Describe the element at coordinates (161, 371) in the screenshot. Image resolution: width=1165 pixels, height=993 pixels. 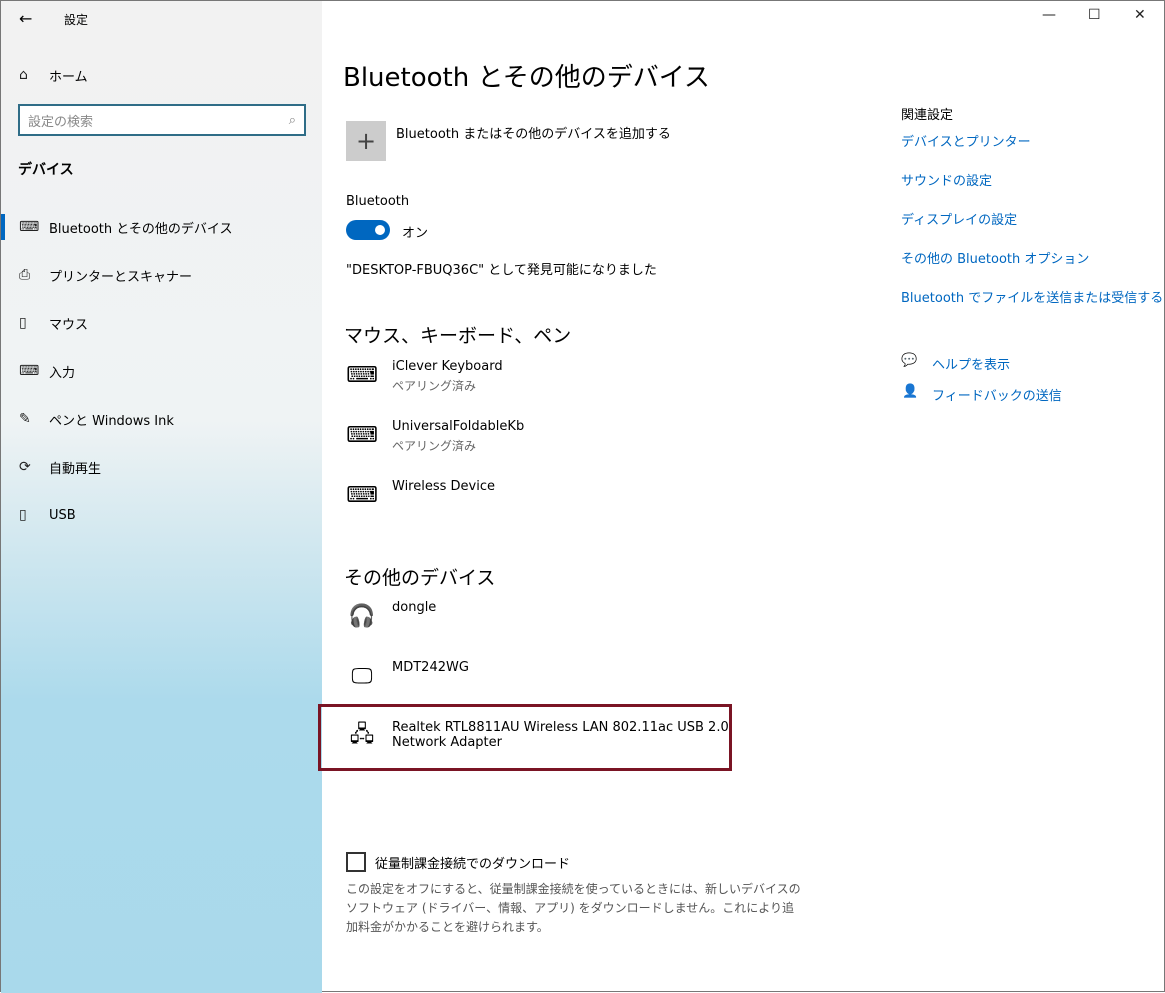
I see `sidebar-item-typing: ⌨ 入力` at that location.